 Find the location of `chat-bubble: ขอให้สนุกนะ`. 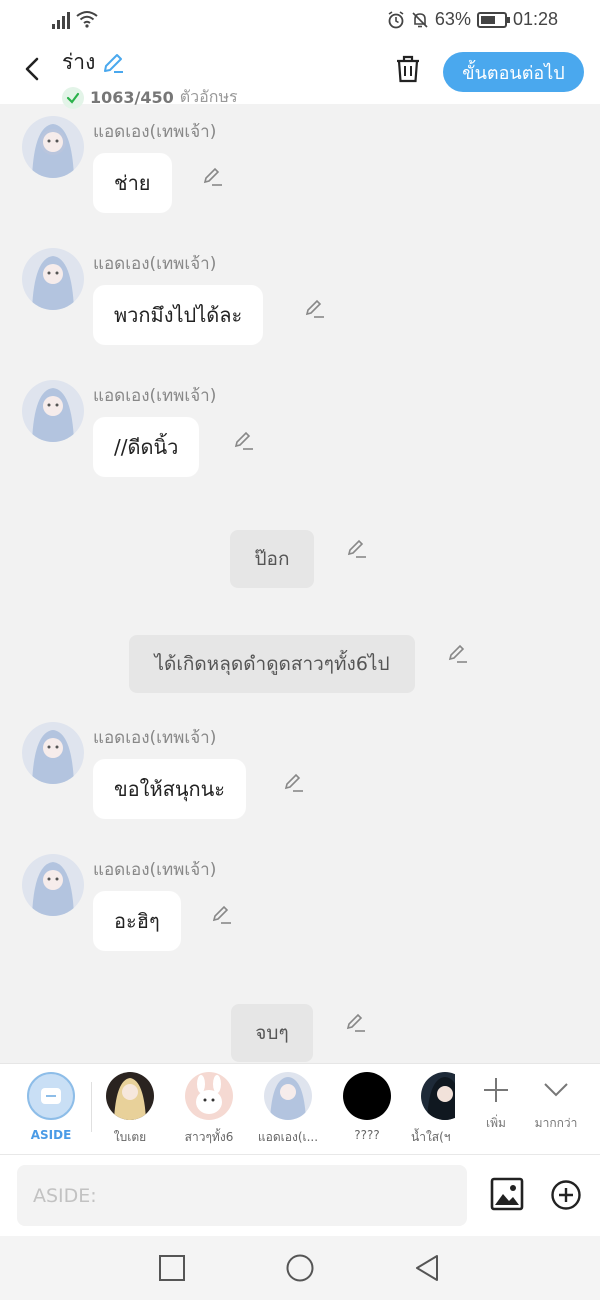

chat-bubble: ขอให้สนุกนะ is located at coordinates (170, 789).